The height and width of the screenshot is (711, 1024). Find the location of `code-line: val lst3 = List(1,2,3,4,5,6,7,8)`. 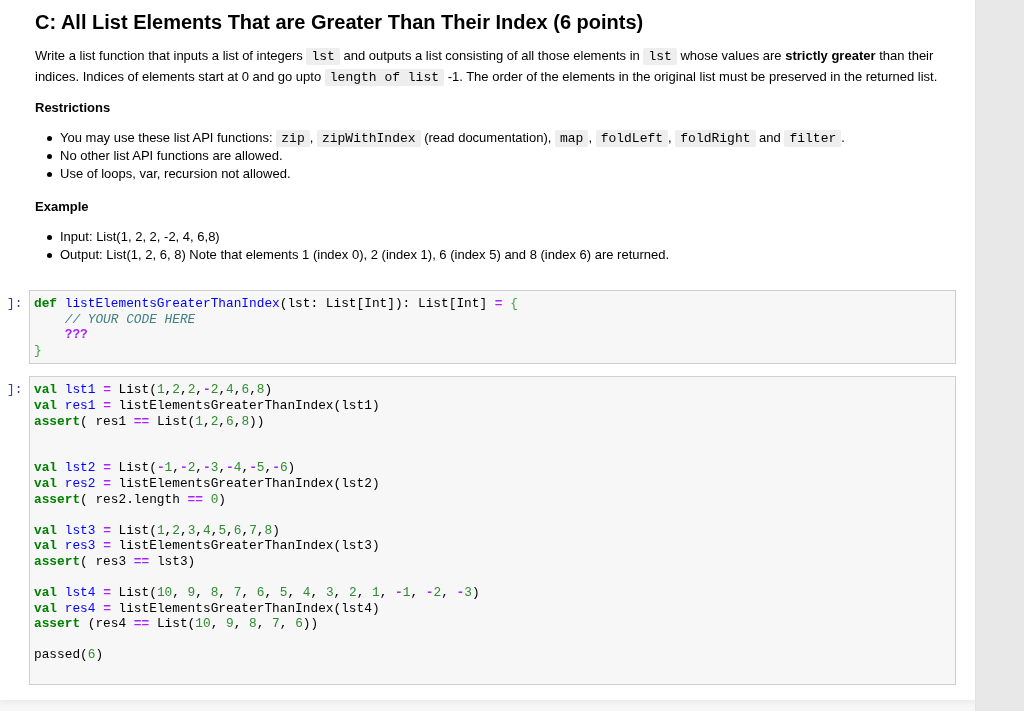

code-line: val lst3 = List(1,2,3,4,5,6,7,8) is located at coordinates (157, 530).